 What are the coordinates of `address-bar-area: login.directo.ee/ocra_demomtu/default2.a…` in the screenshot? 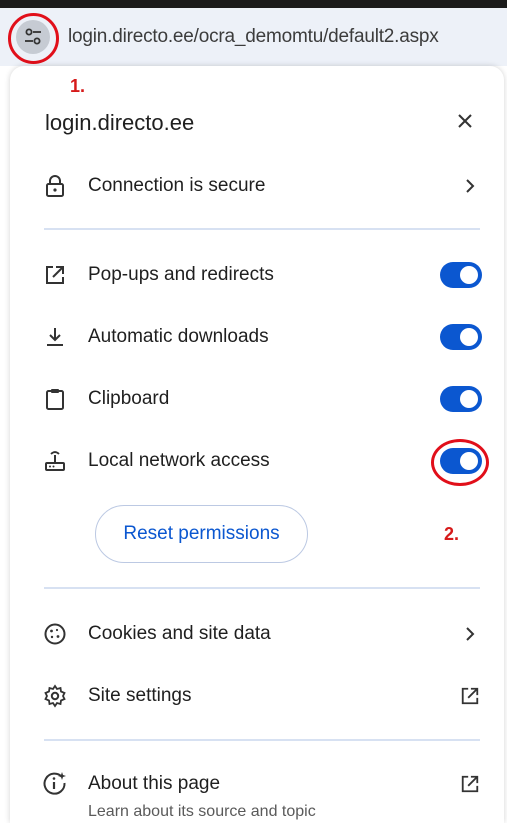 It's located at (253, 33).